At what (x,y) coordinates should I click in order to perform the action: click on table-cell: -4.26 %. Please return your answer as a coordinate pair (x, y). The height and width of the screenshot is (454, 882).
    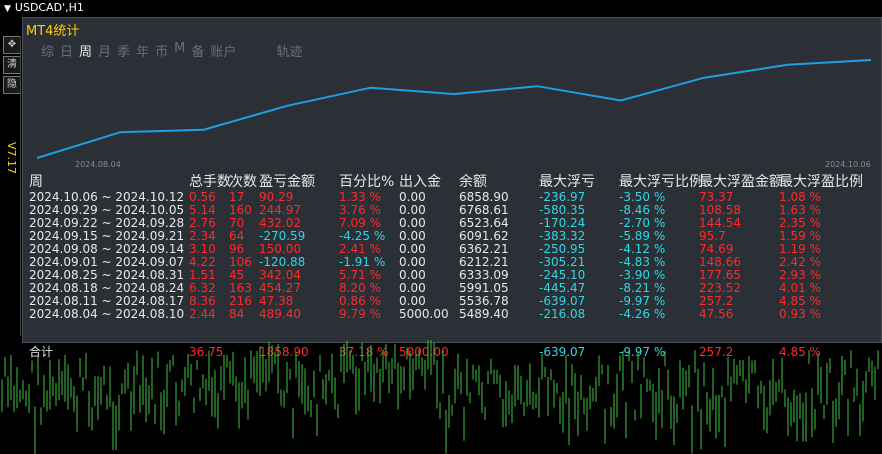
    Looking at the image, I should click on (642, 314).